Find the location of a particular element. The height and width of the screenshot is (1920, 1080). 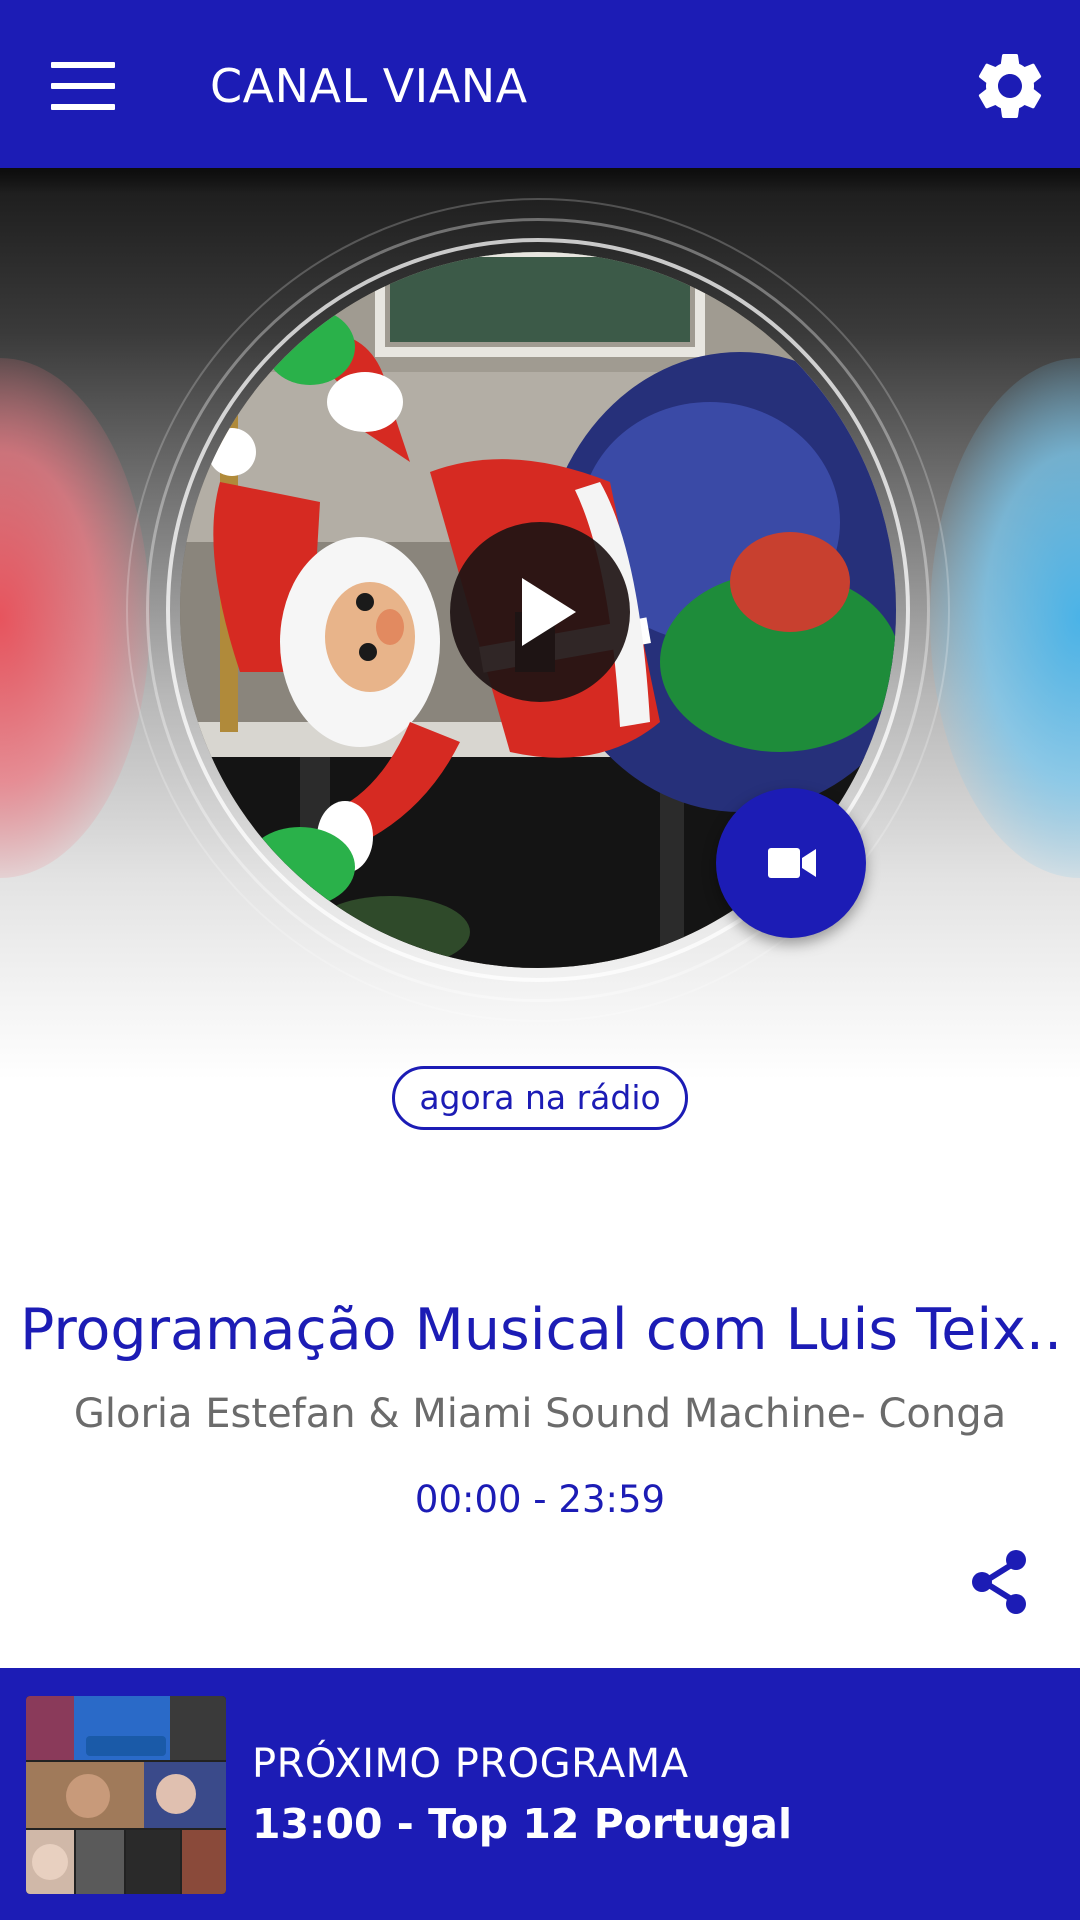

toolbar-shadow is located at coordinates (540, 181).